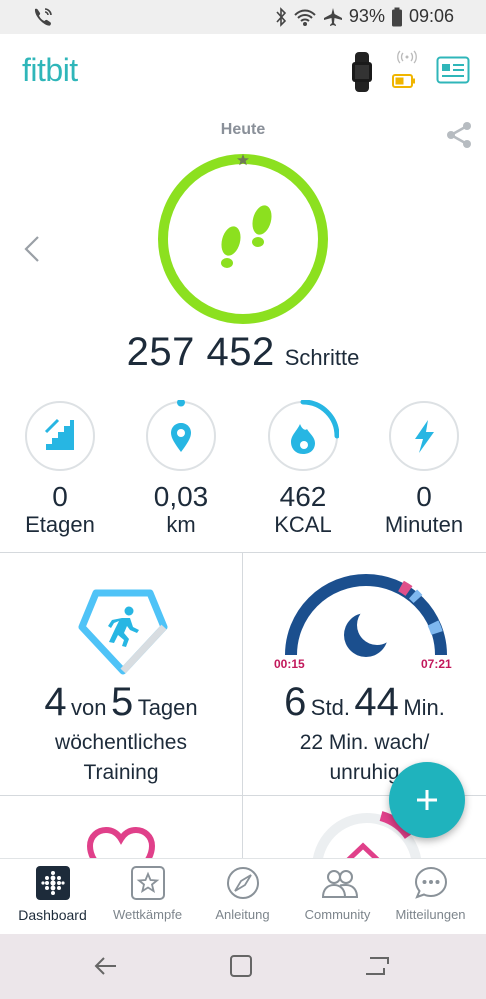  Describe the element at coordinates (424, 436) in the screenshot. I see `lightning-icon` at that location.